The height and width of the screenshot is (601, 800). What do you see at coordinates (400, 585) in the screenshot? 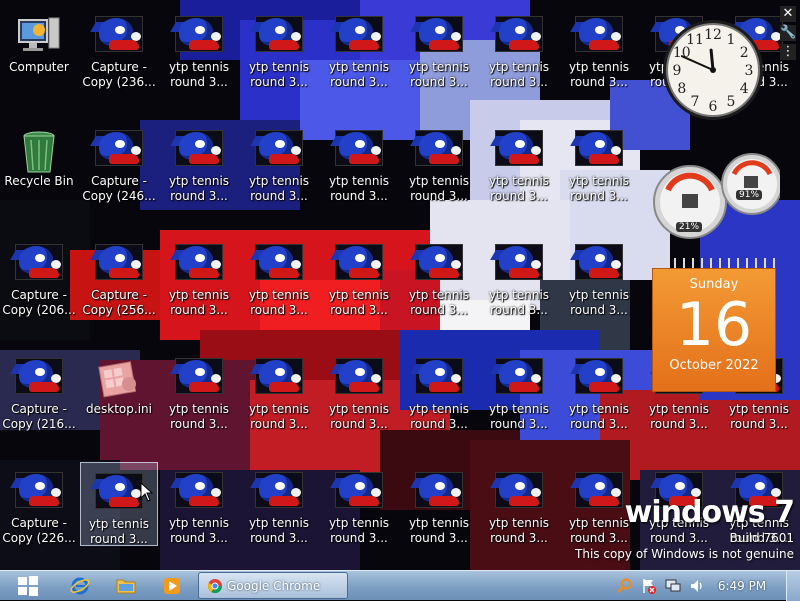
I see `taskbar: Google Chrome 6:49 PM` at bounding box center [400, 585].